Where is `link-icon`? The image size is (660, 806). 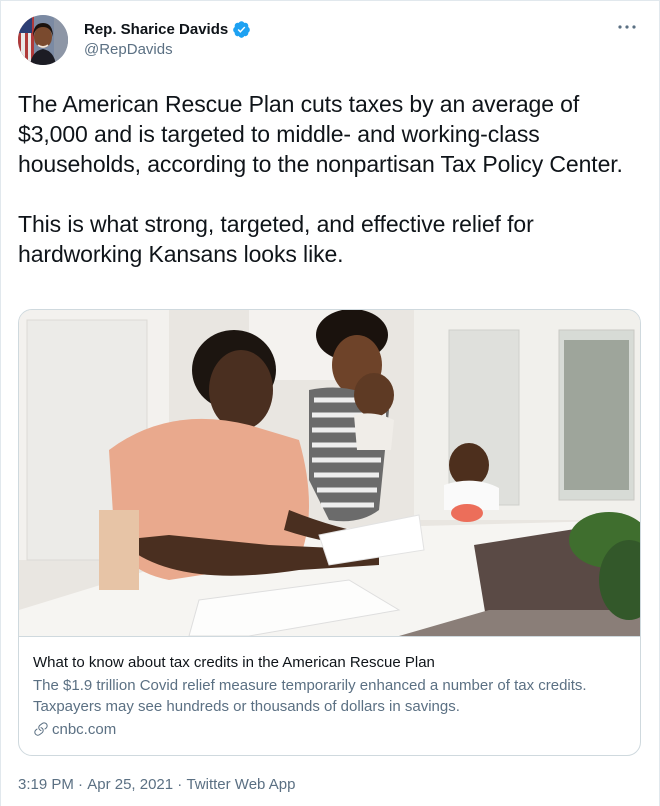 link-icon is located at coordinates (41, 729).